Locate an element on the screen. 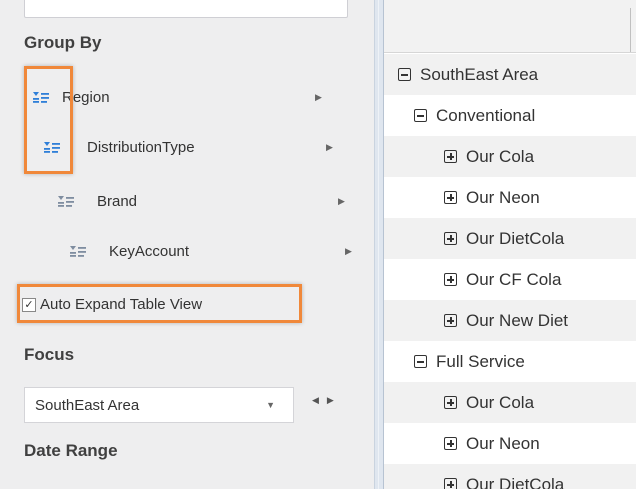 This screenshot has height=489, width=636. group-item-region: Region ▶ is located at coordinates (182, 97).